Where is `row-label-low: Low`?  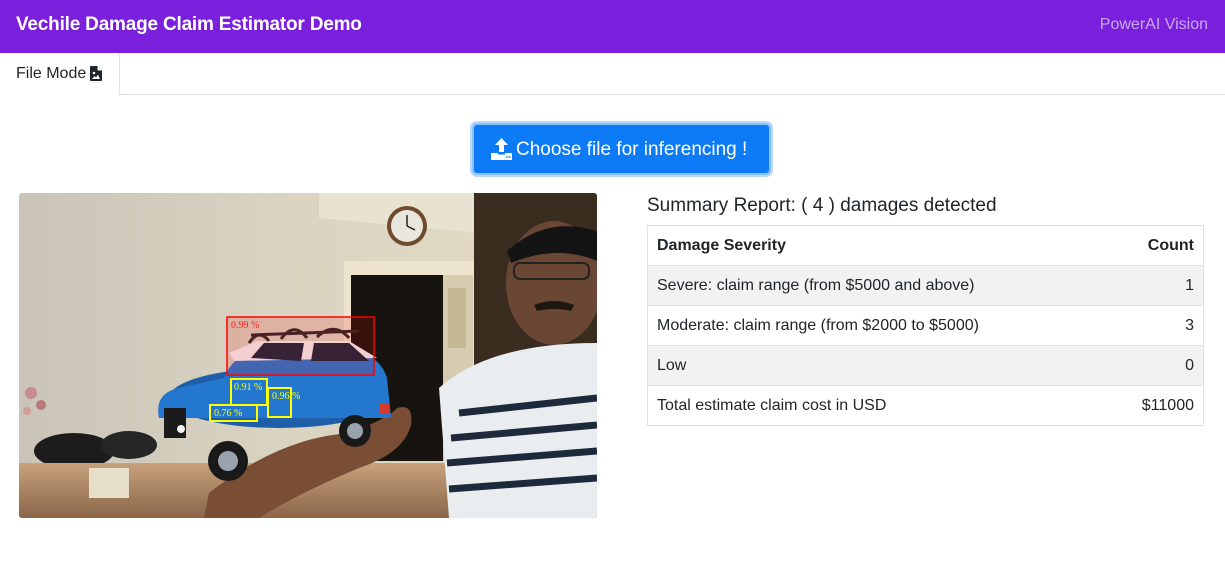 row-label-low: Low is located at coordinates (877, 365).